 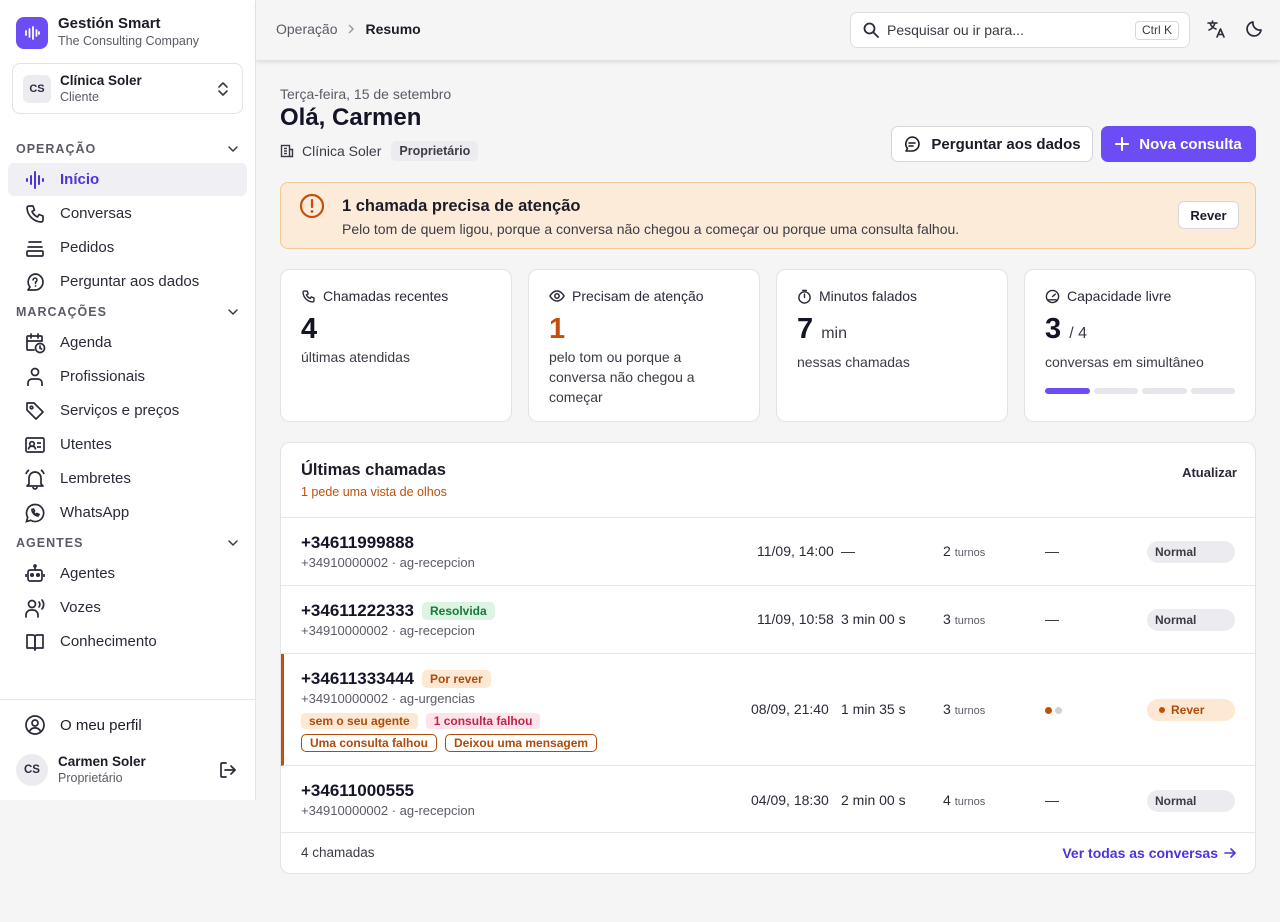 I want to click on capacity-segment, so click(x=1164, y=391).